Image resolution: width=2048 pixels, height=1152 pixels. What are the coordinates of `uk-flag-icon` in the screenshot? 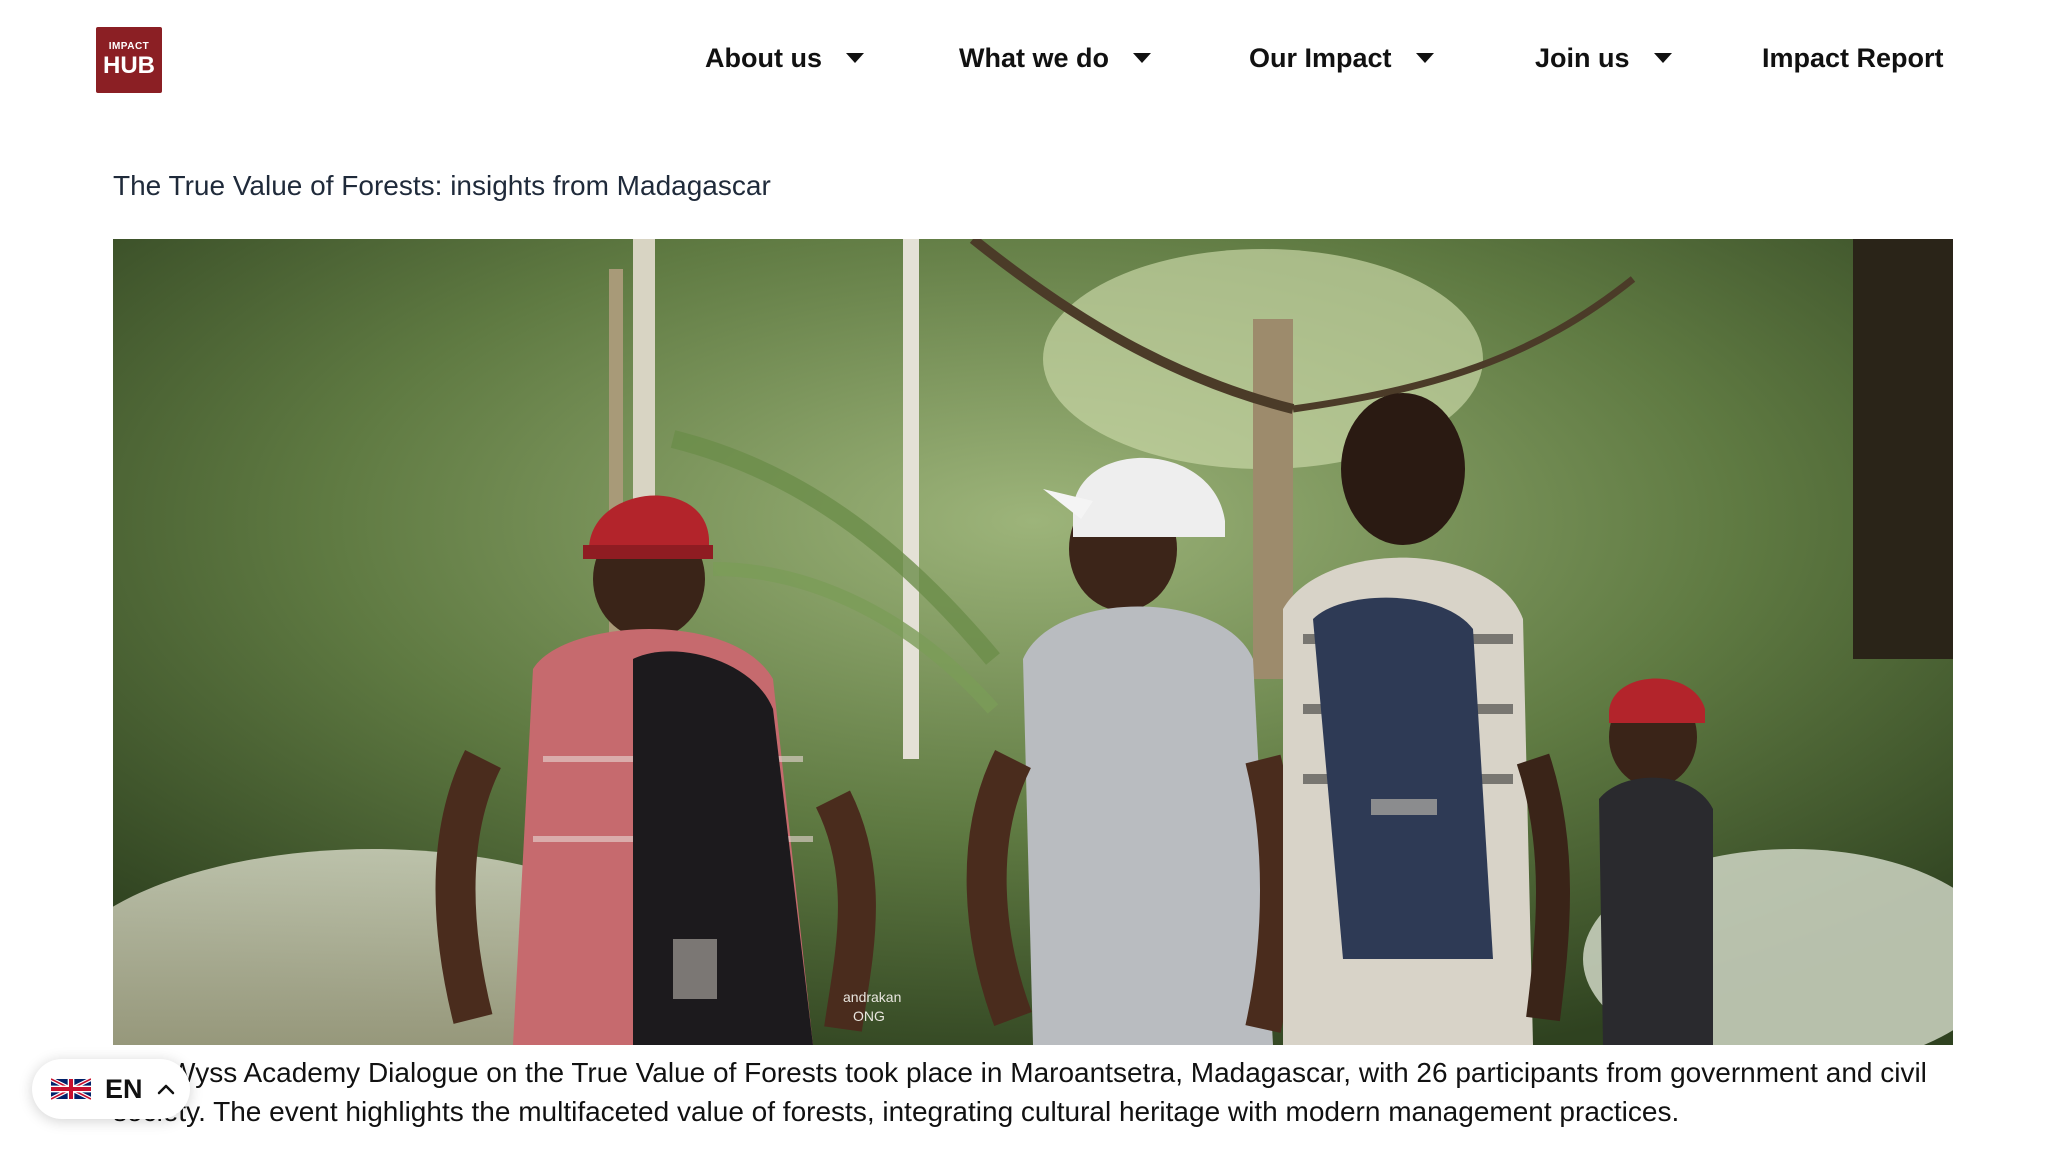 It's located at (71, 1089).